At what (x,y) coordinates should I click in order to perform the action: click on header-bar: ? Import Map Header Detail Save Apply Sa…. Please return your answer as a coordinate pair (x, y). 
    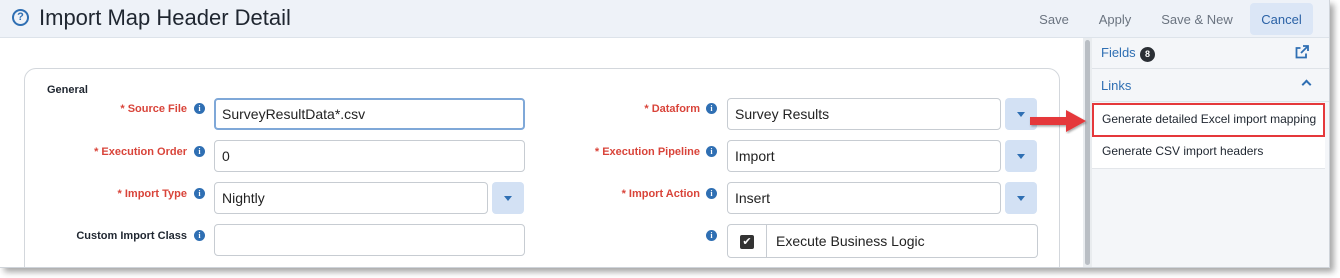
    Looking at the image, I should click on (664, 19).